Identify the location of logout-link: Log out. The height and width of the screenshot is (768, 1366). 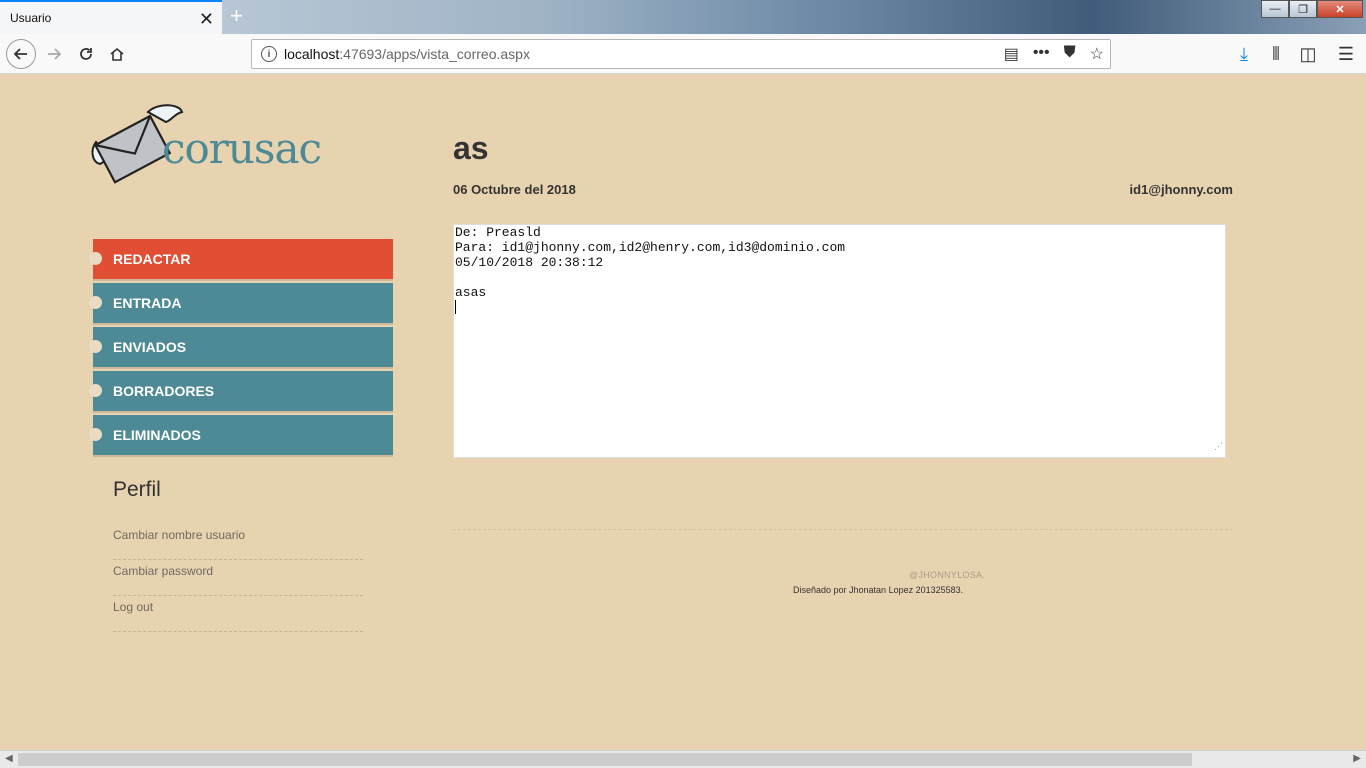
(238, 614).